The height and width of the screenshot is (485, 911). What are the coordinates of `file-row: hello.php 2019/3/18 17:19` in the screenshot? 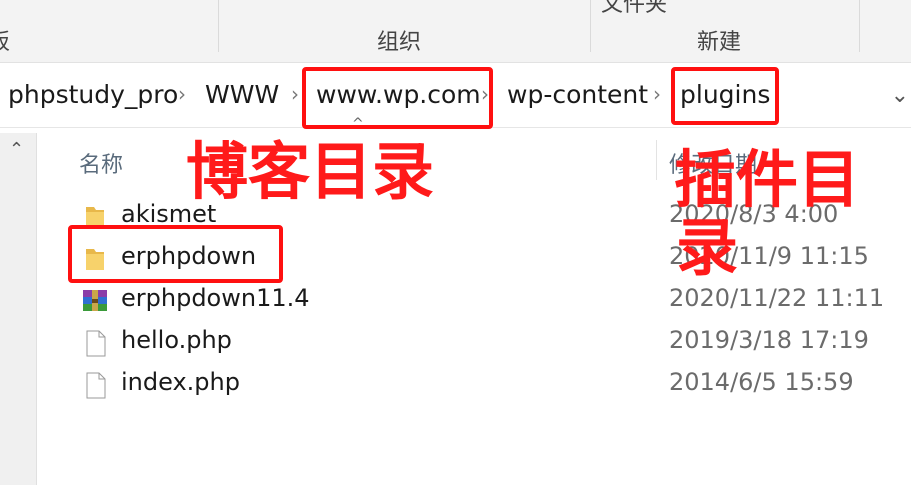 It's located at (480, 343).